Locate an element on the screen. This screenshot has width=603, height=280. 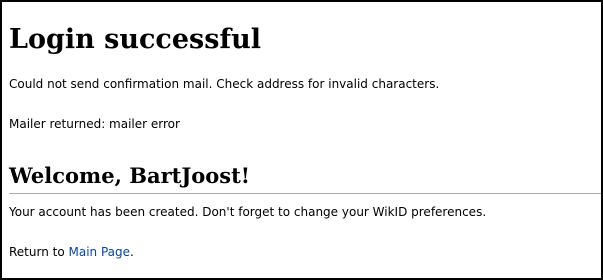
return-prefix: Return to is located at coordinates (39, 252).